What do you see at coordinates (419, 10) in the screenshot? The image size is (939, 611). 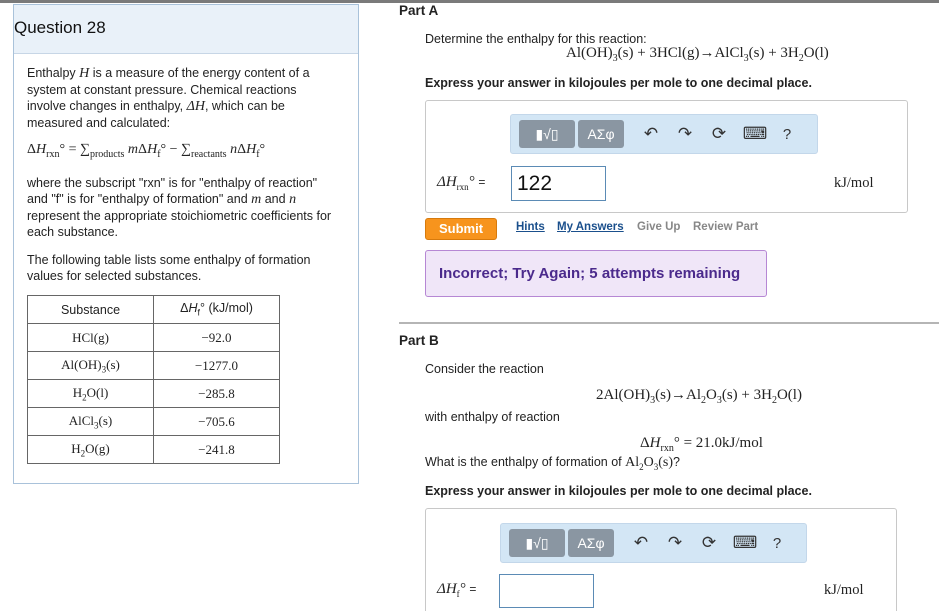 I see `part-a-title: Part A` at bounding box center [419, 10].